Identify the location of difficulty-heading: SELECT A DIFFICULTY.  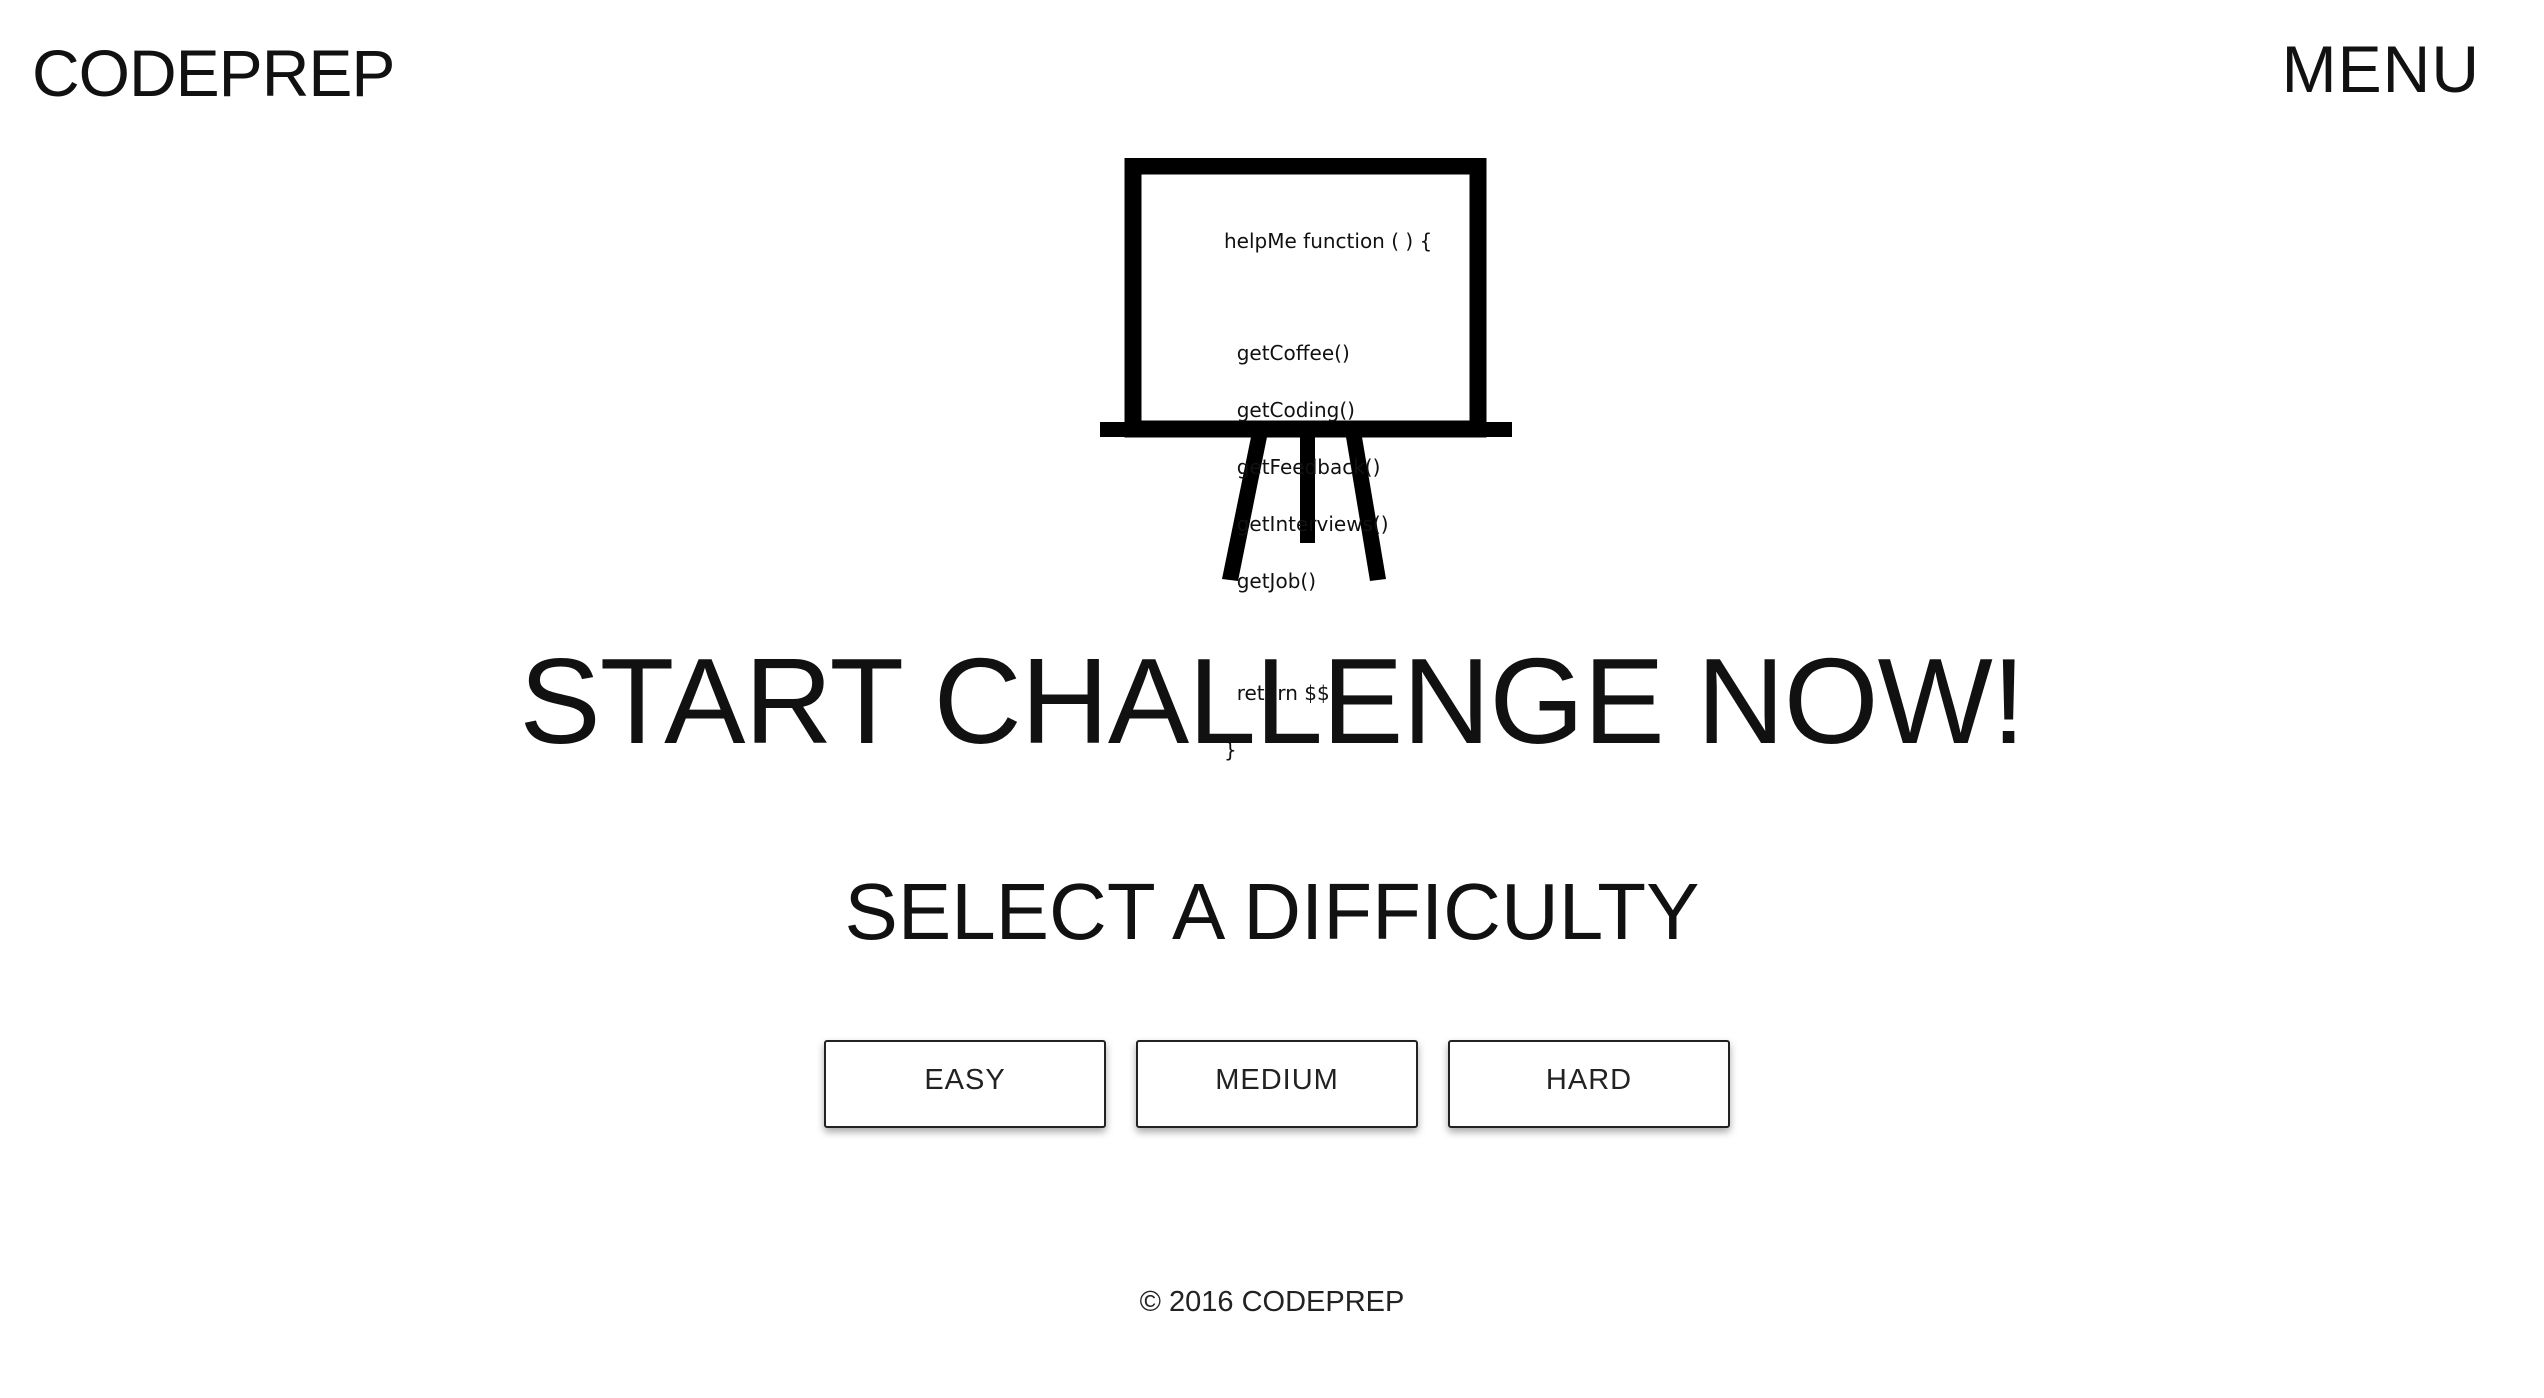
(1272, 911).